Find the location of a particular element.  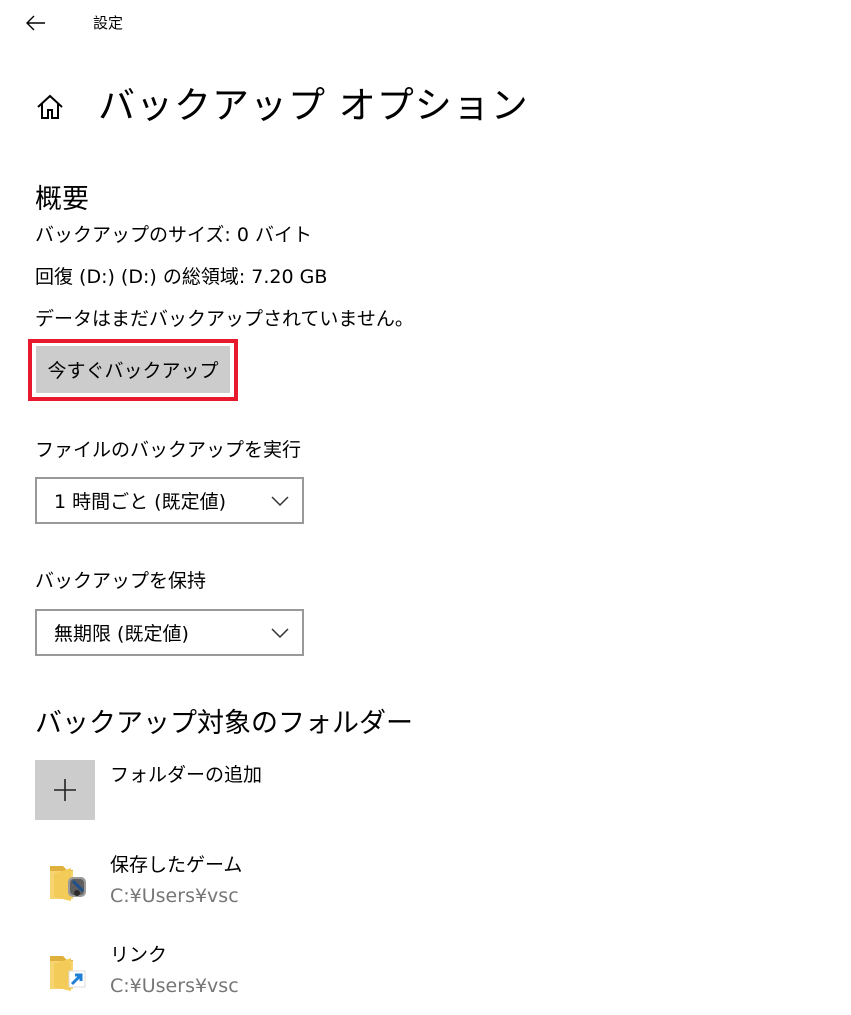

saved-games-folder-icon is located at coordinates (71, 883).